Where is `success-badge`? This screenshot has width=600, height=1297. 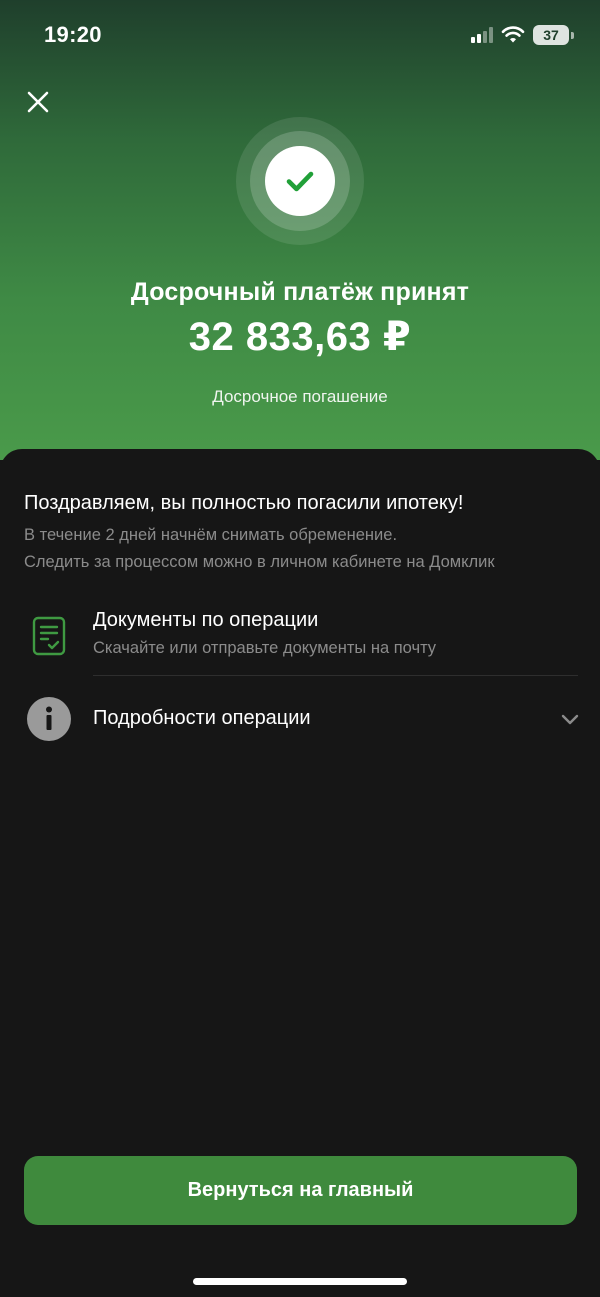 success-badge is located at coordinates (300, 181).